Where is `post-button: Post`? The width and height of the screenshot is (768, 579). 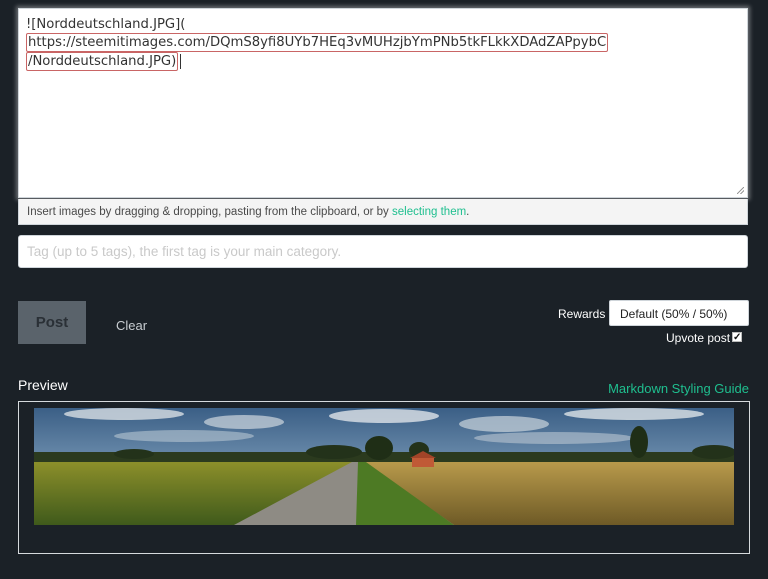 post-button: Post is located at coordinates (52, 322).